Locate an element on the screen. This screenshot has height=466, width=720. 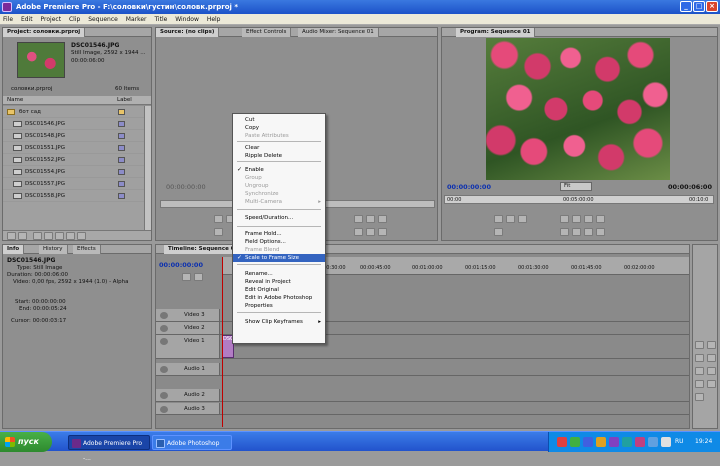
menu-project: Project is located at coordinates (51, 19).